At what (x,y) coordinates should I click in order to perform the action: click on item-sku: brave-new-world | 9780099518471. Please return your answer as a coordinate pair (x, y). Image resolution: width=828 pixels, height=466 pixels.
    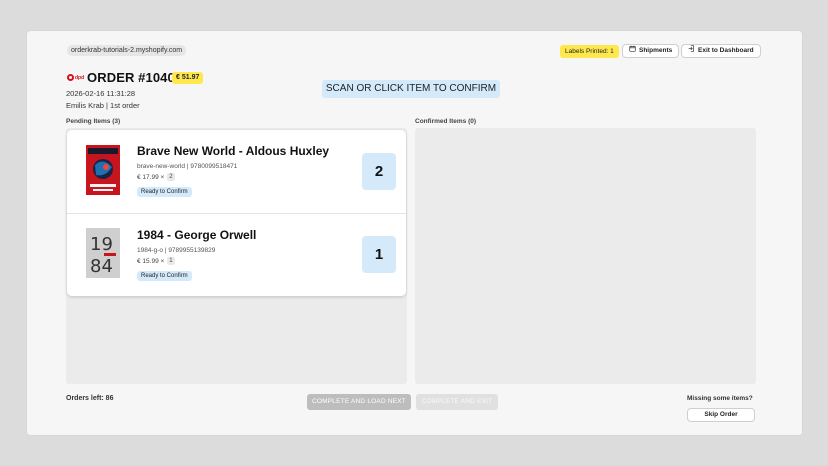
    Looking at the image, I should click on (187, 166).